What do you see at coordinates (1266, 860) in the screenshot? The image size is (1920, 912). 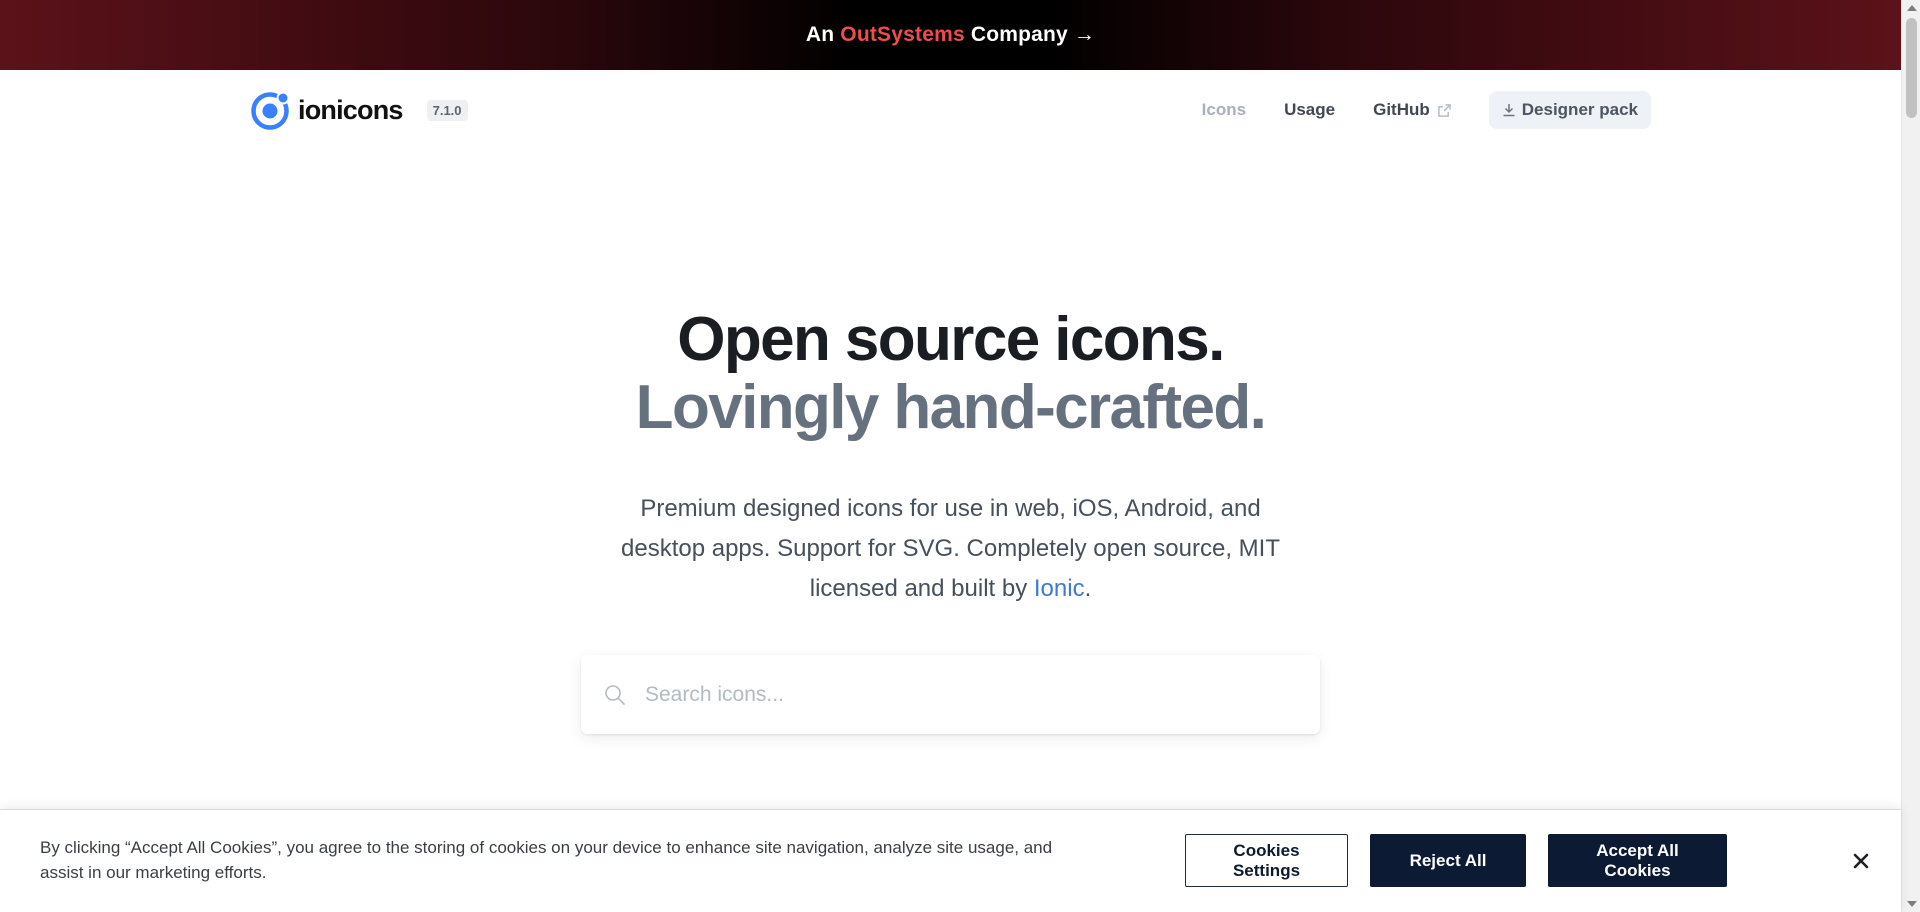 I see `cookies-settings-button: Cookies Settings` at bounding box center [1266, 860].